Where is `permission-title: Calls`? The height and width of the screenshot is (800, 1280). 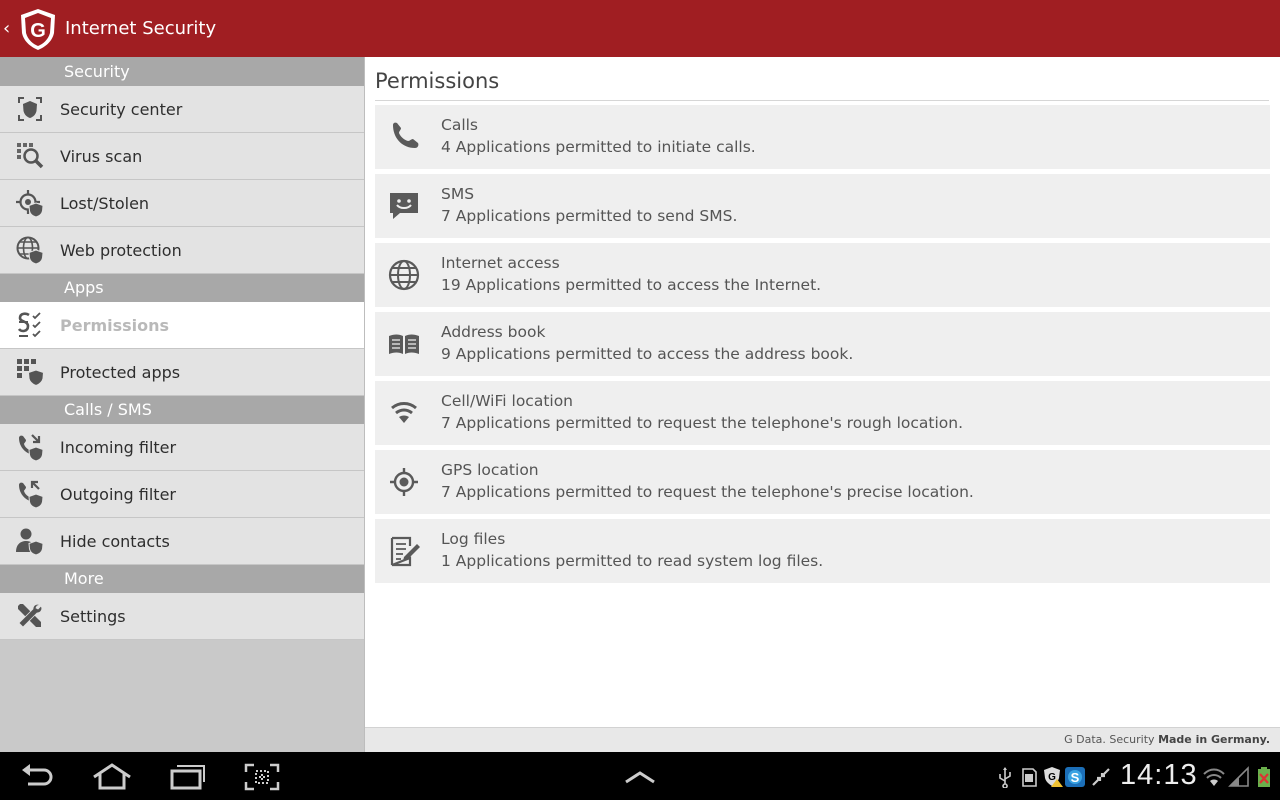
permission-title: Calls is located at coordinates (460, 125).